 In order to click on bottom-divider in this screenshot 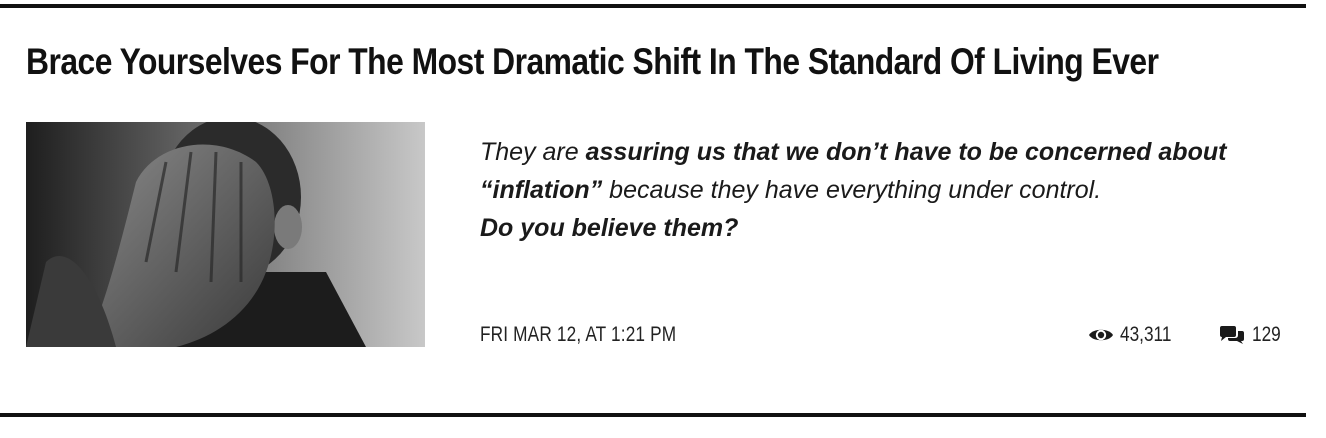, I will do `click(653, 415)`.